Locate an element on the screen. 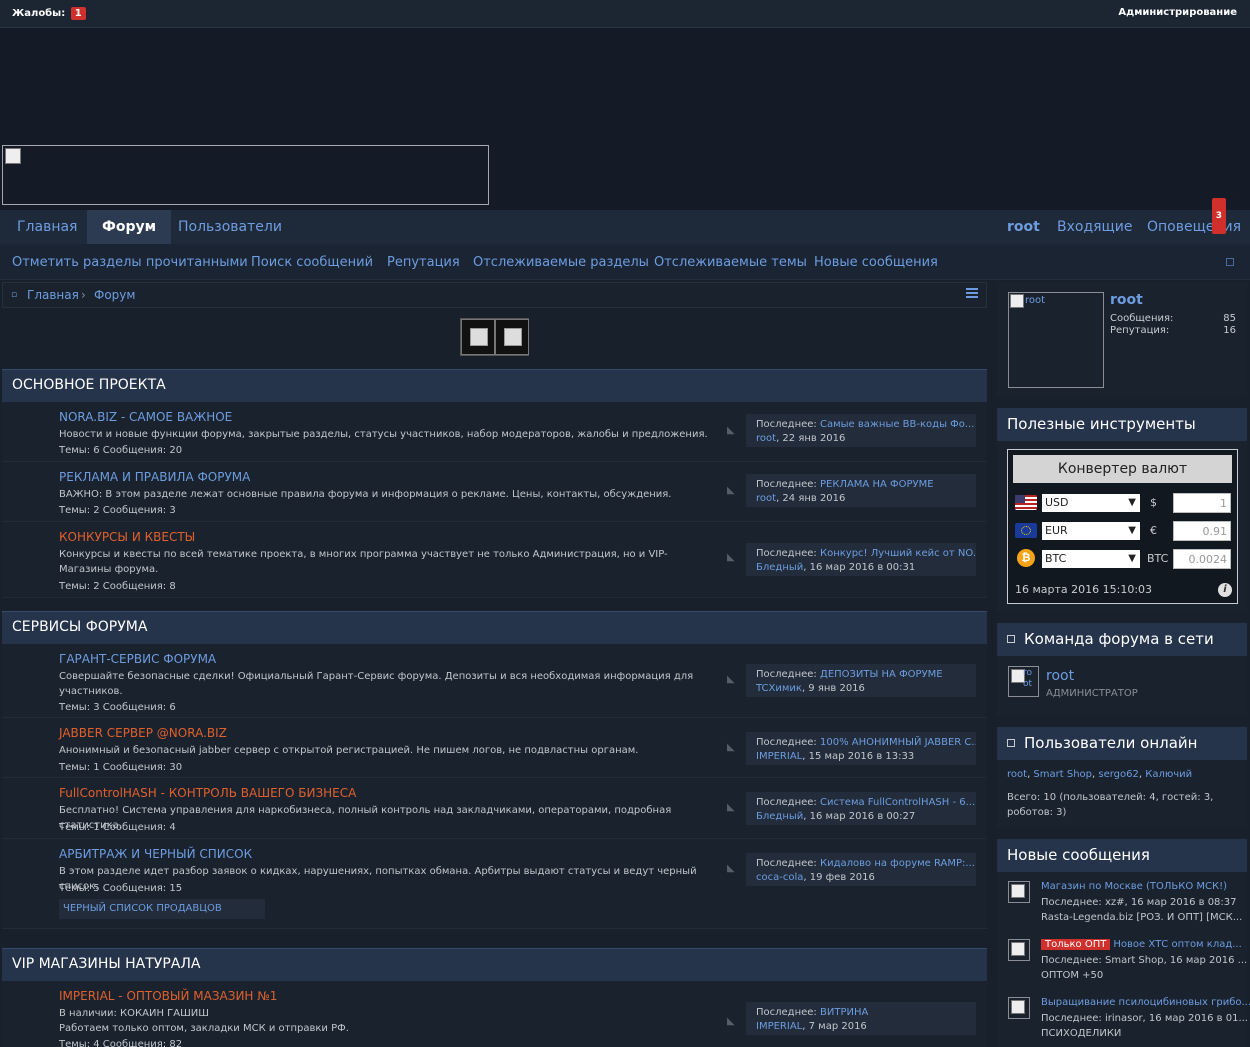 Image resolution: width=1250 pixels, height=1047 pixels. new-posts-header: Новые сообщения is located at coordinates (1122, 855).